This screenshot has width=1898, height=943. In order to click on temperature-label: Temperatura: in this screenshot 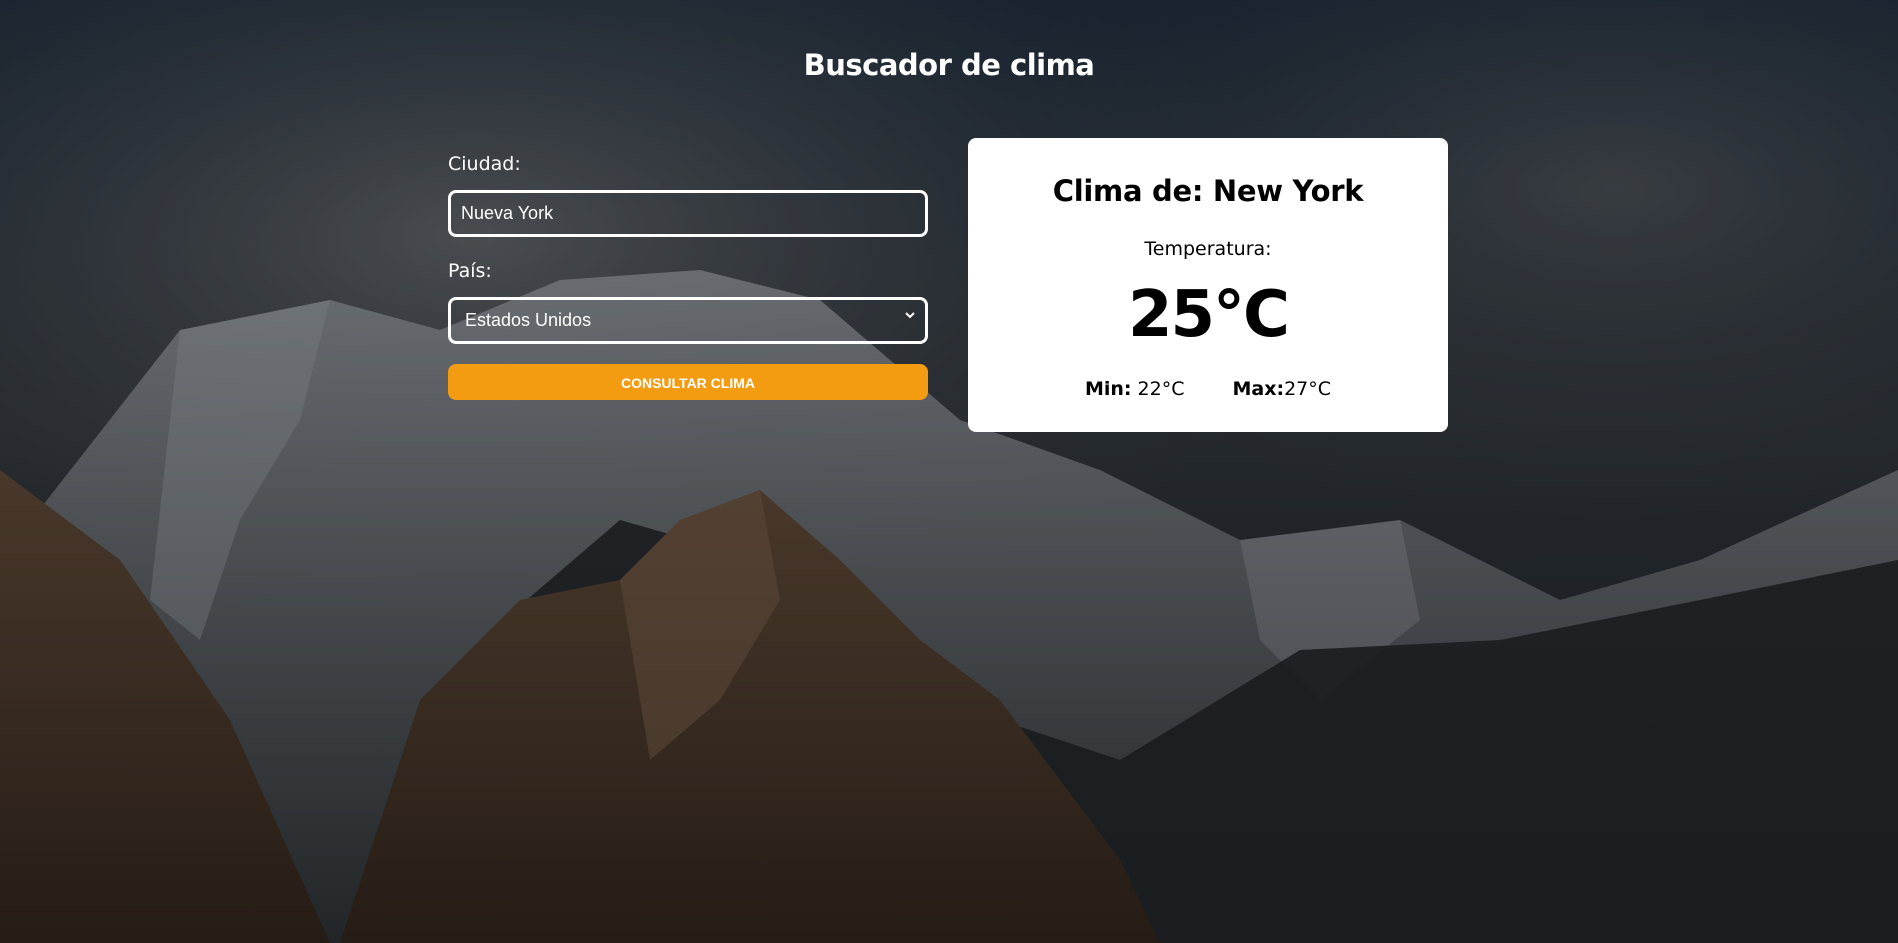, I will do `click(1208, 249)`.